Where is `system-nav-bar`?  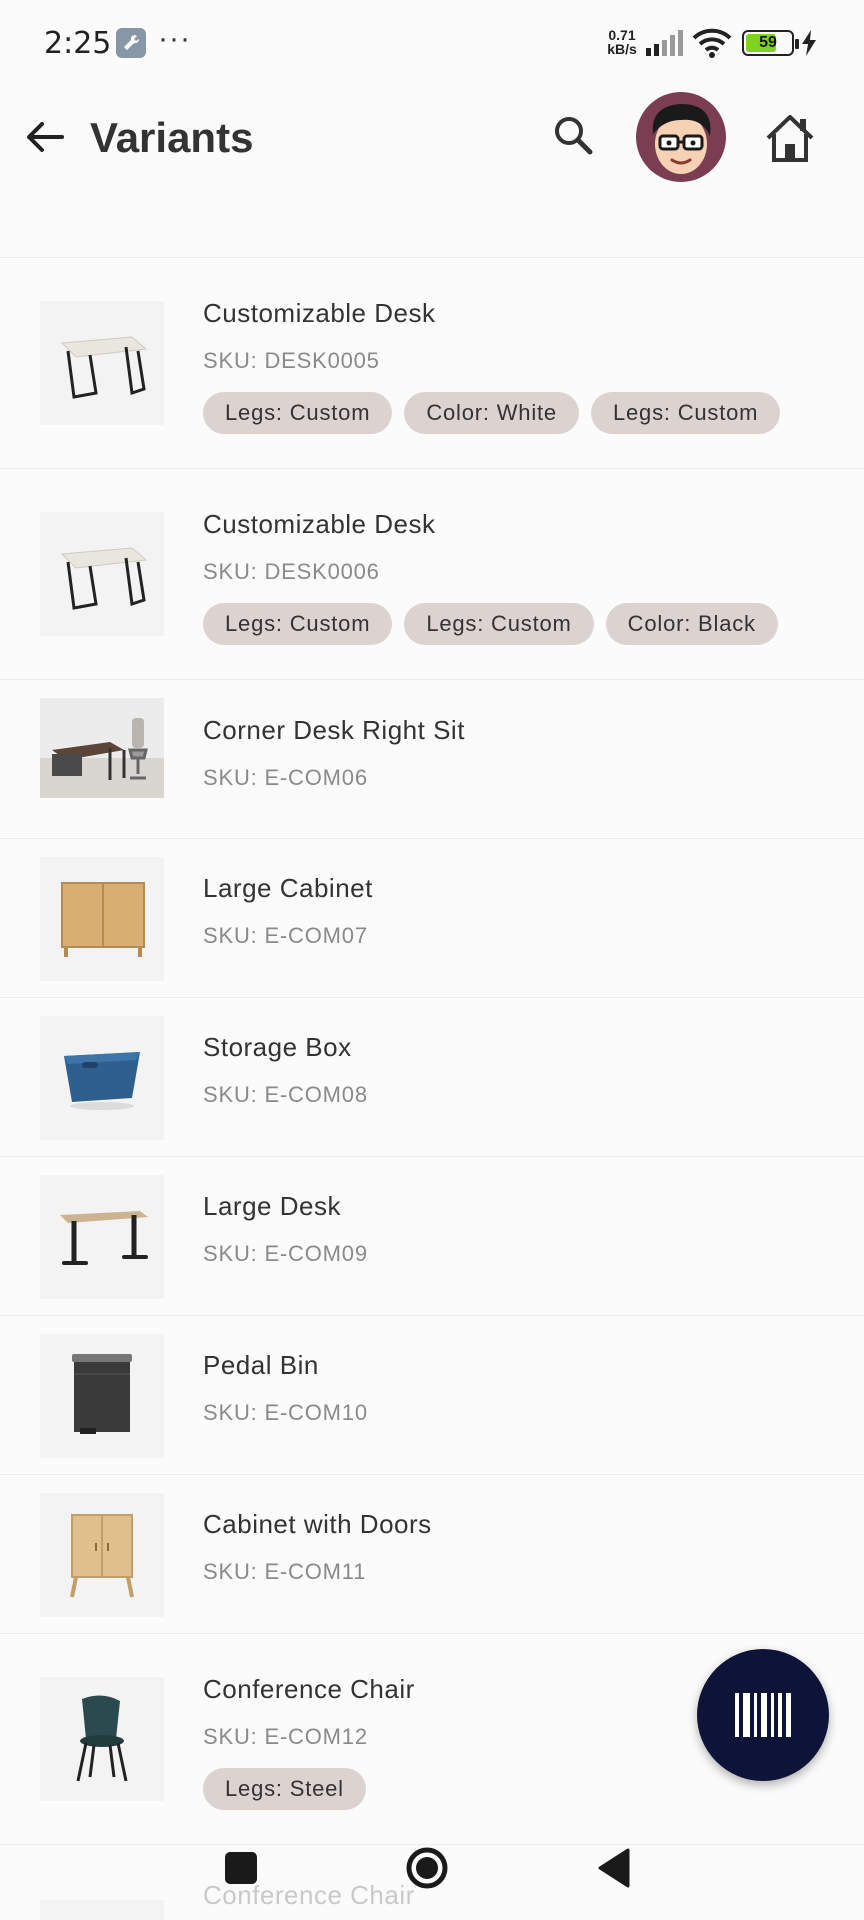
system-nav-bar is located at coordinates (432, 1870).